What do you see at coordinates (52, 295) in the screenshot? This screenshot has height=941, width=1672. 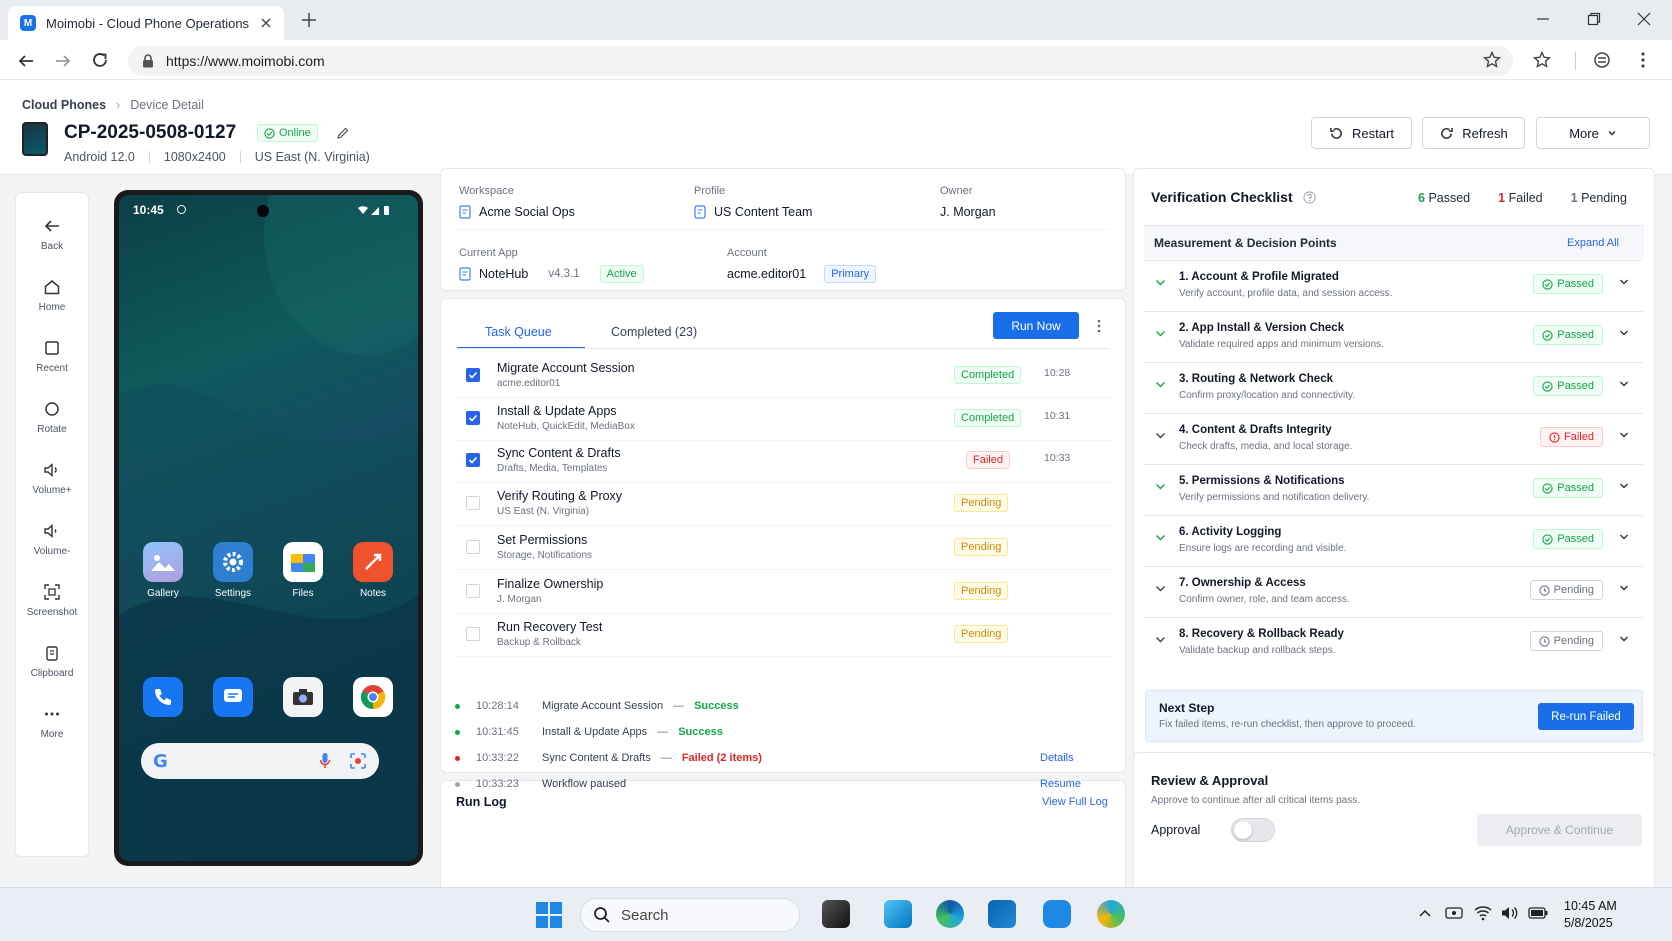 I see `control-home: Home` at bounding box center [52, 295].